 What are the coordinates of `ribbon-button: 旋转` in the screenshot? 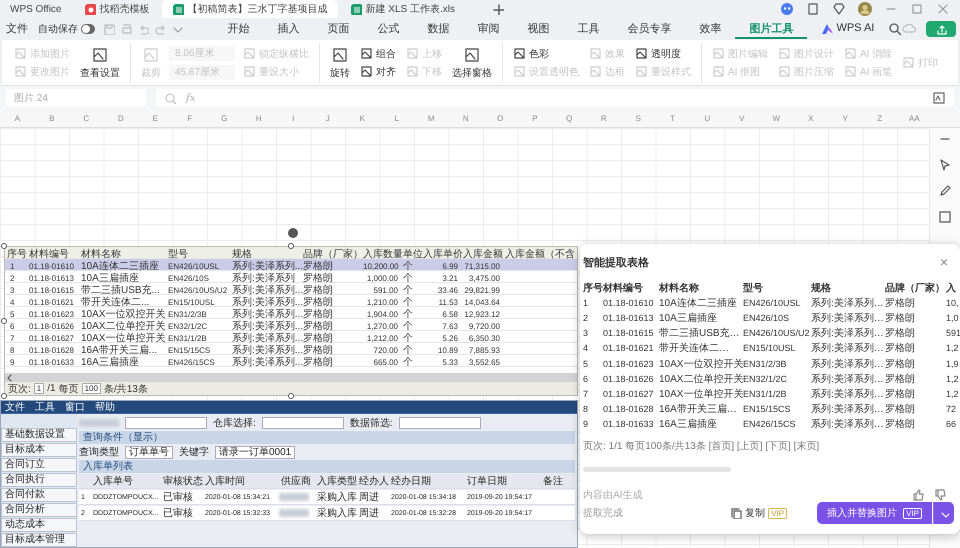 It's located at (340, 63).